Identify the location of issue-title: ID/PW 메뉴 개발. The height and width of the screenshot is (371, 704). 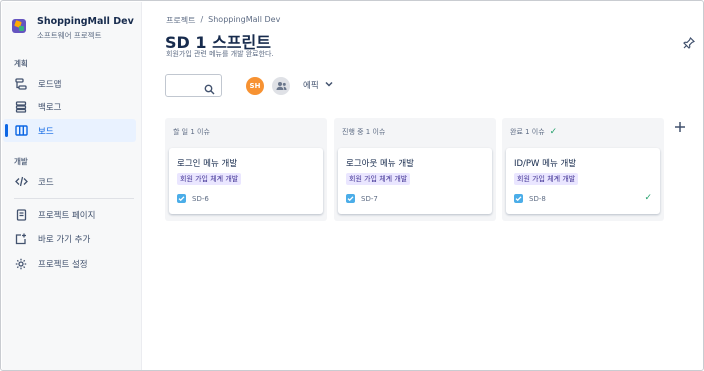
(545, 164).